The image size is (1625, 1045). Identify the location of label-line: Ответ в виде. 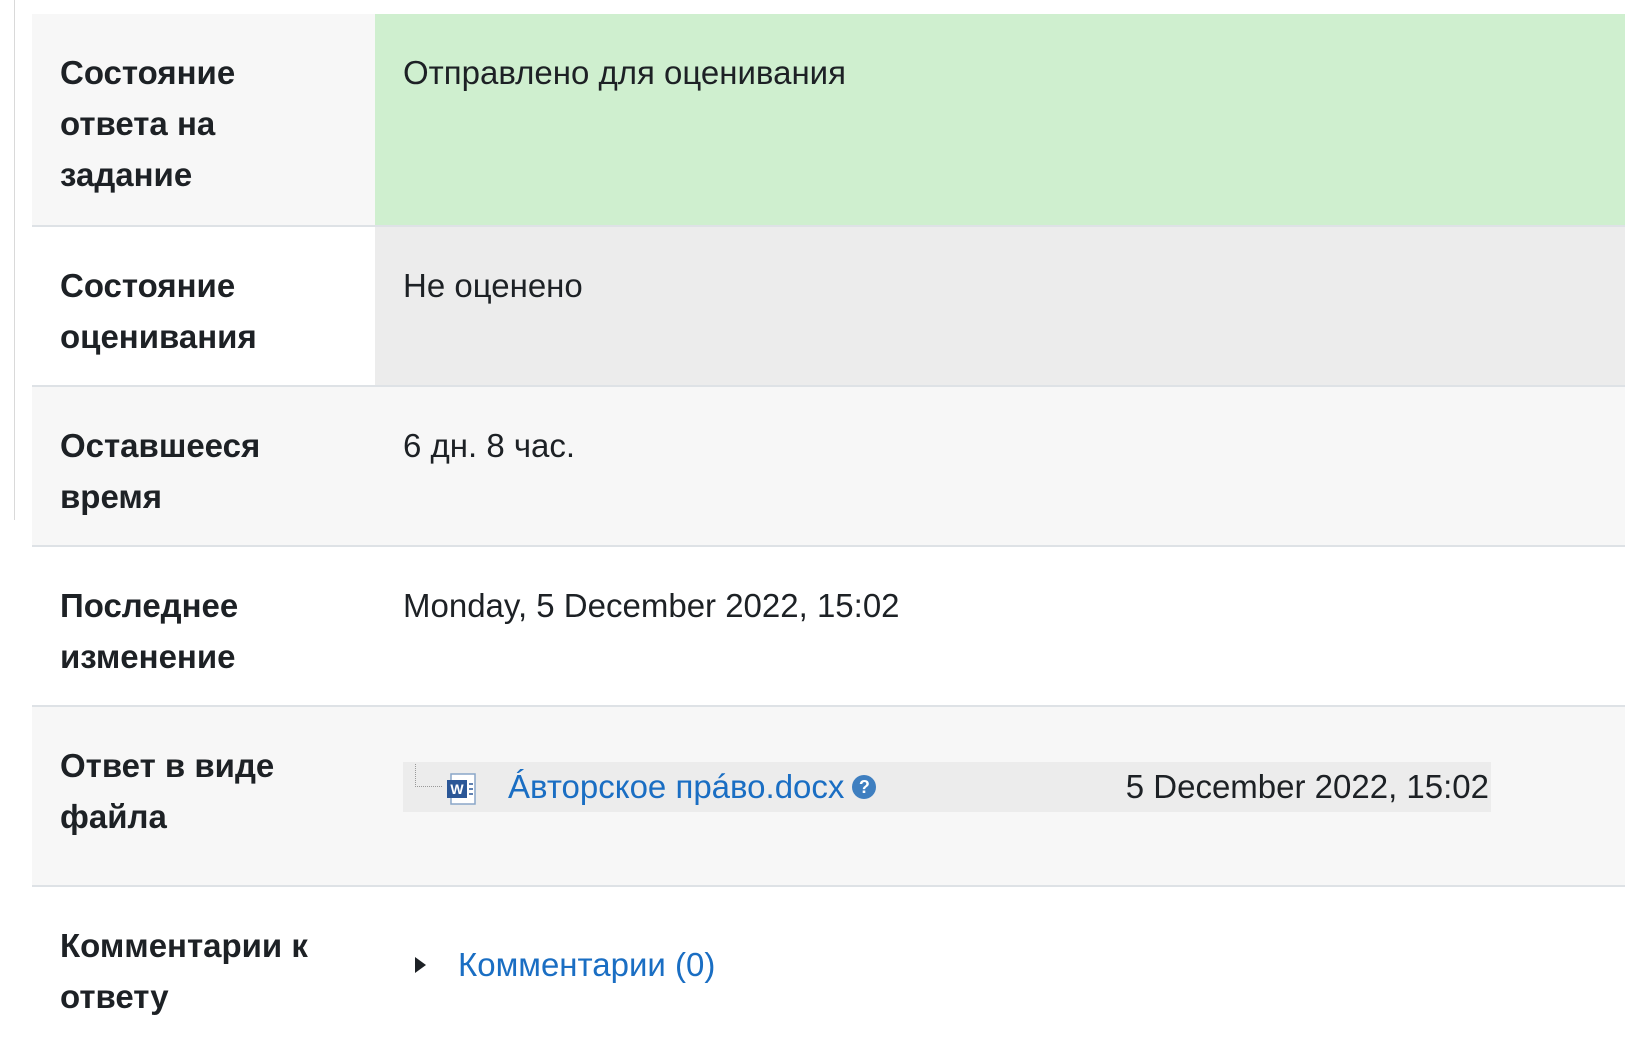
(167, 765).